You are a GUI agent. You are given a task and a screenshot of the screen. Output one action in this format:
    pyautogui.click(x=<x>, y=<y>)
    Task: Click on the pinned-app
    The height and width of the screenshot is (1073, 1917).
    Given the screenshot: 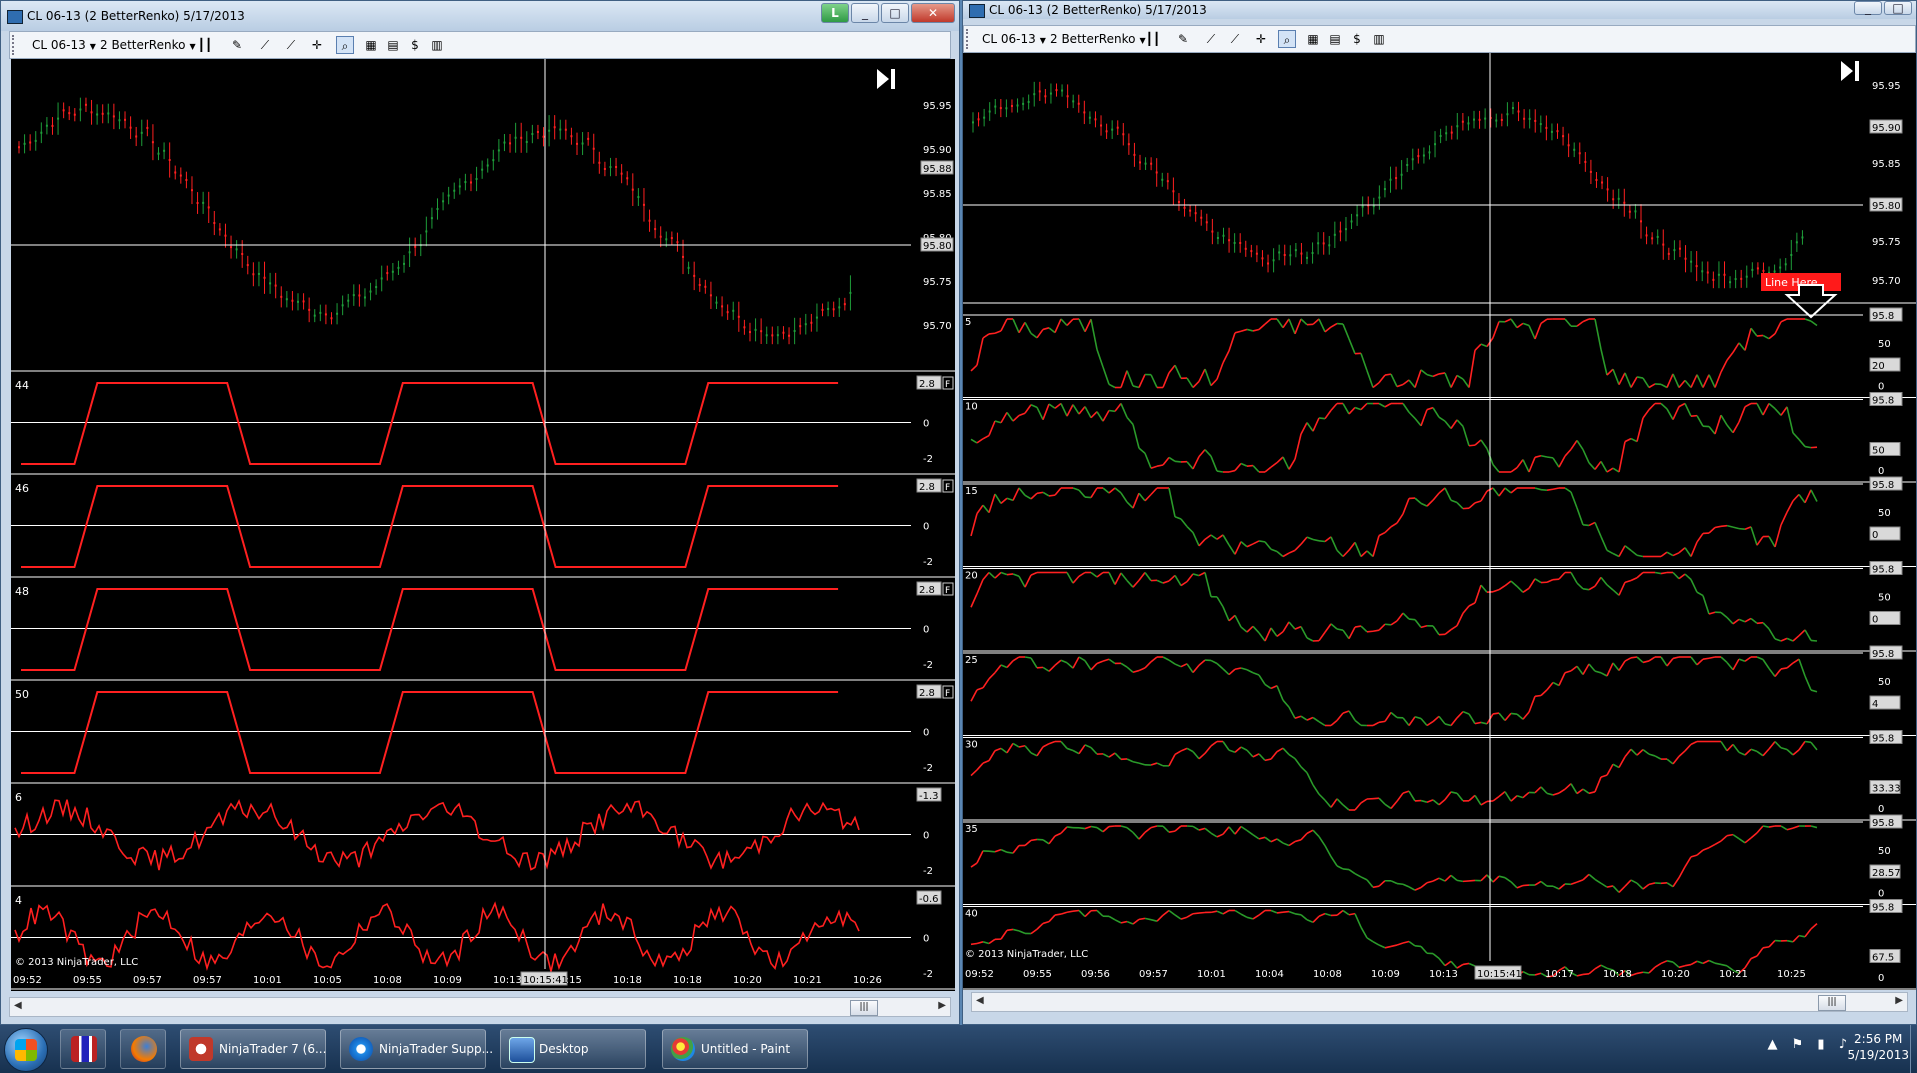 What is the action you would take?
    pyautogui.click(x=83, y=1049)
    